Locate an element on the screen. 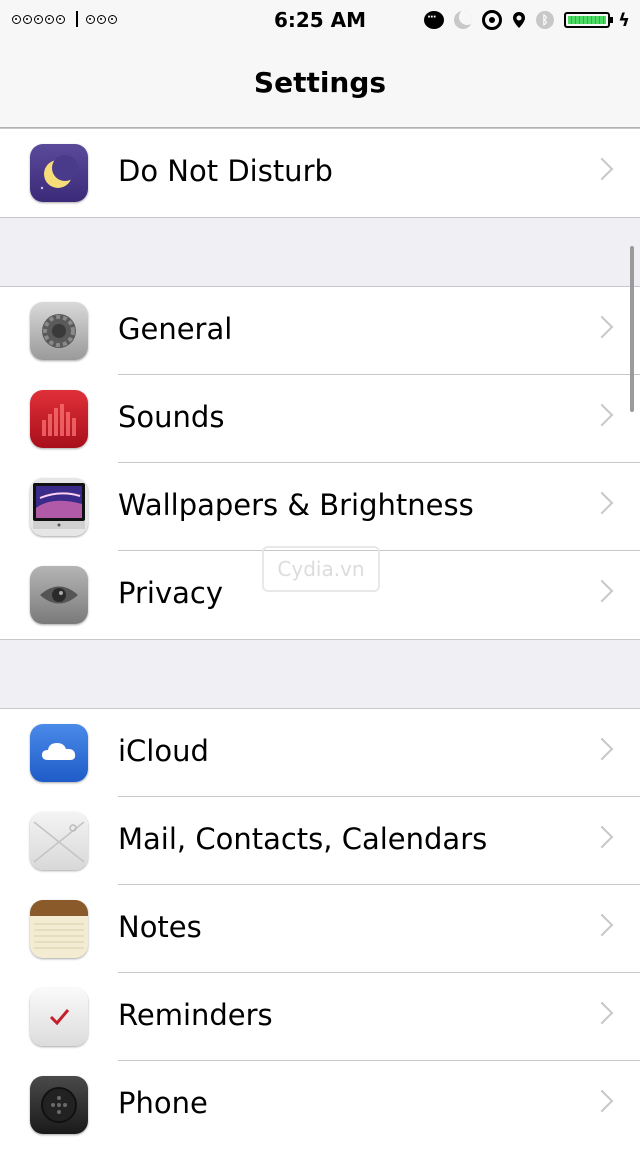 The height and width of the screenshot is (1149, 640). settings-row-label: Sounds is located at coordinates (171, 417).